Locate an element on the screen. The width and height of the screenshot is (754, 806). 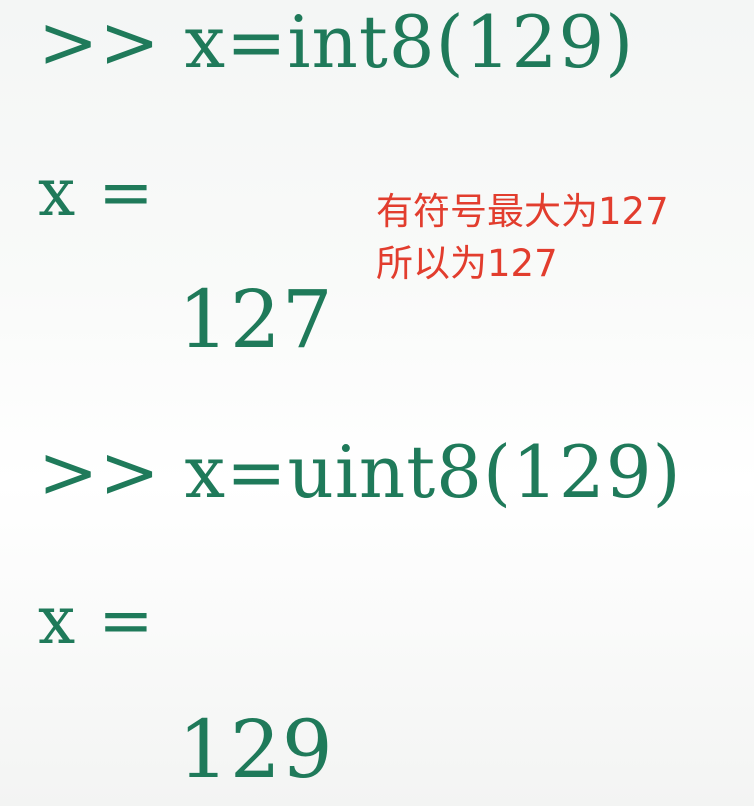
annotation-line-2: 所以为127 is located at coordinates (467, 263).